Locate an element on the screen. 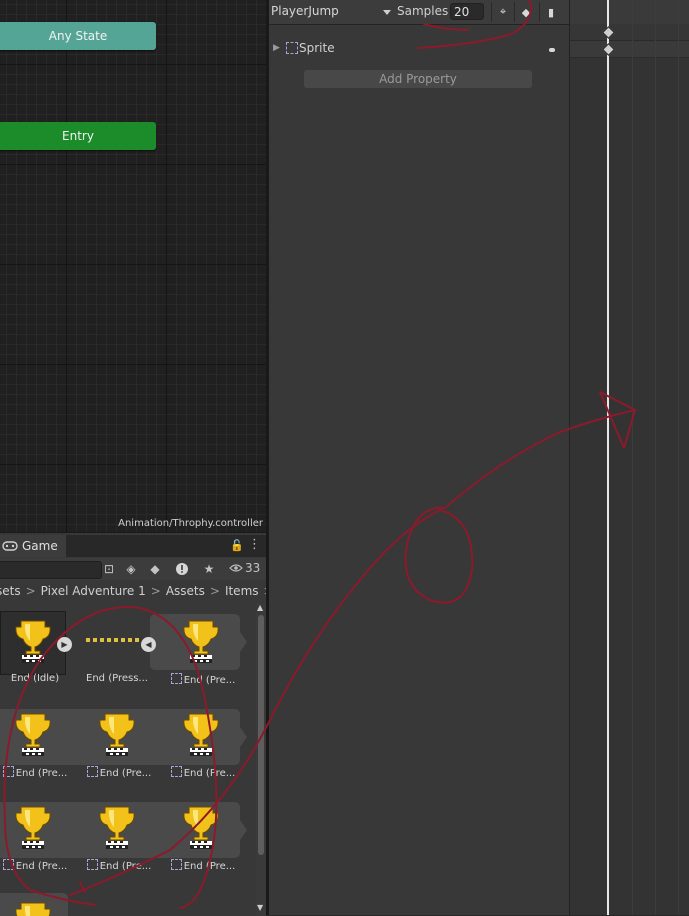 This screenshot has height=916, width=689. asset-grid-scrollbar: ▲ ▼ is located at coordinates (261, 759).